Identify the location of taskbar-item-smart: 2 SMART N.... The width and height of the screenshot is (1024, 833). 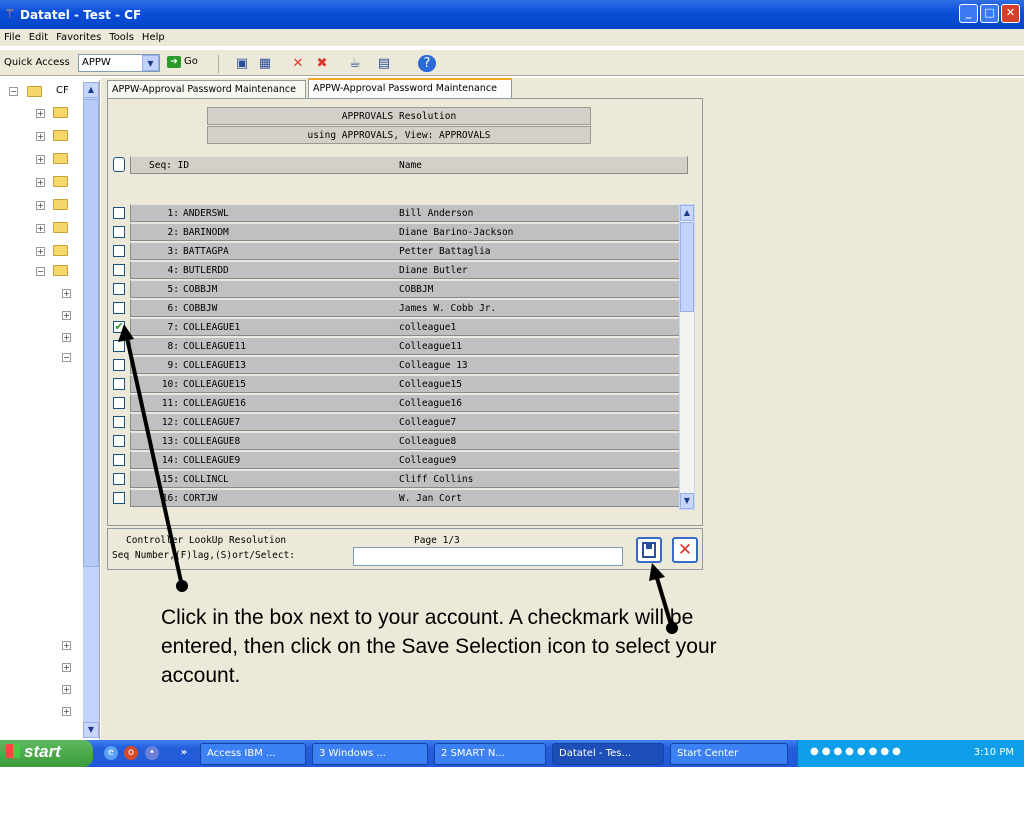
(490, 754).